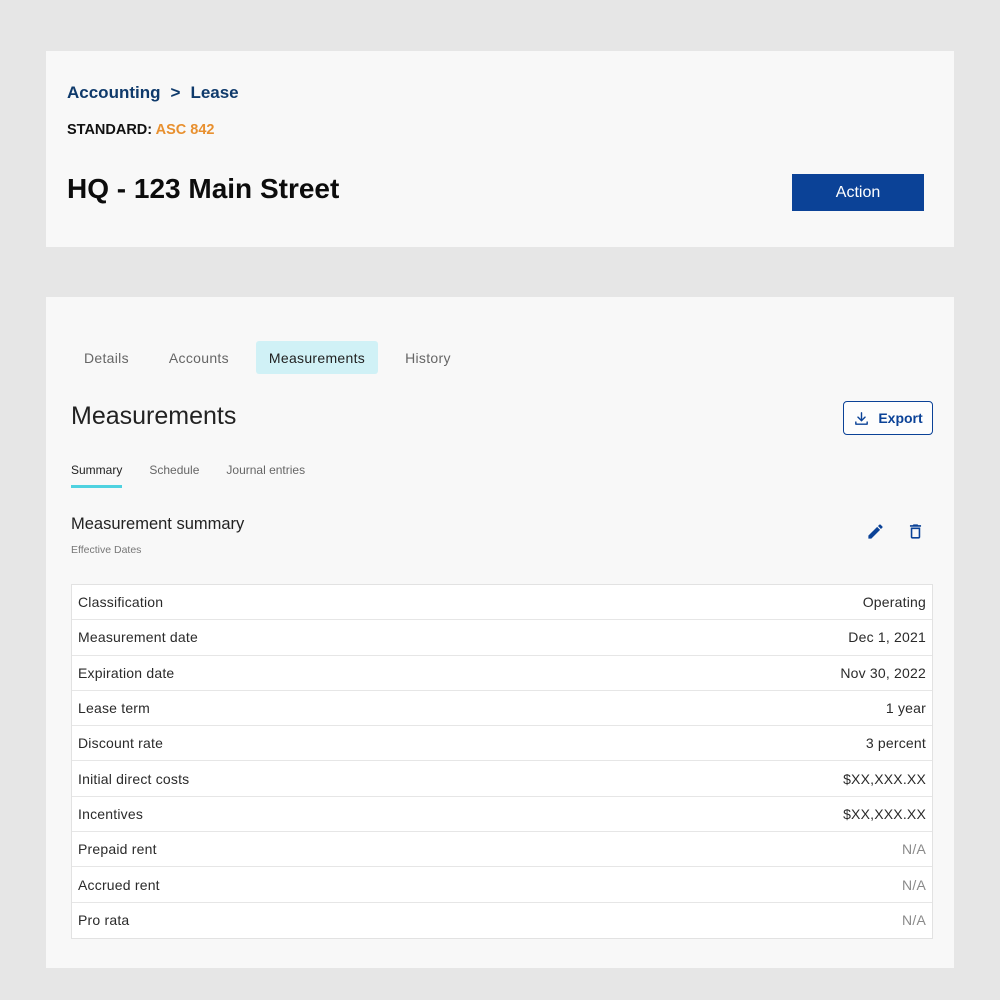 Image resolution: width=1000 pixels, height=1000 pixels. I want to click on table-row: Lease term 1 year, so click(502, 709).